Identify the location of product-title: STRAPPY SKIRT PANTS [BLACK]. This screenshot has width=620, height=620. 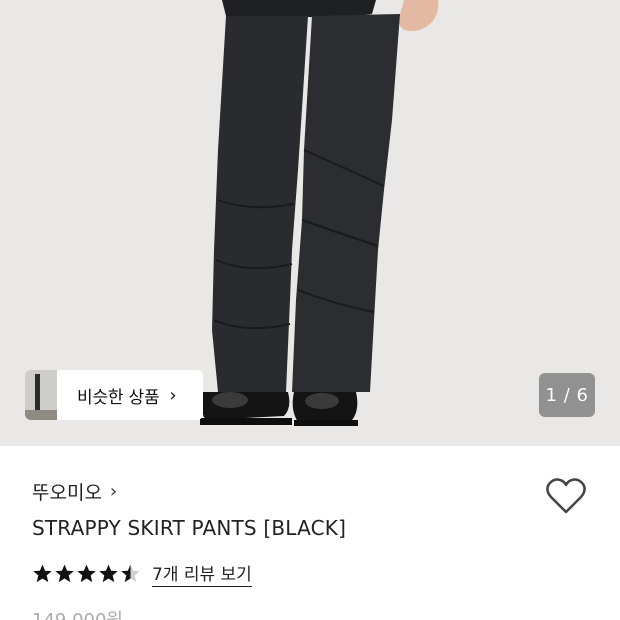
(189, 528).